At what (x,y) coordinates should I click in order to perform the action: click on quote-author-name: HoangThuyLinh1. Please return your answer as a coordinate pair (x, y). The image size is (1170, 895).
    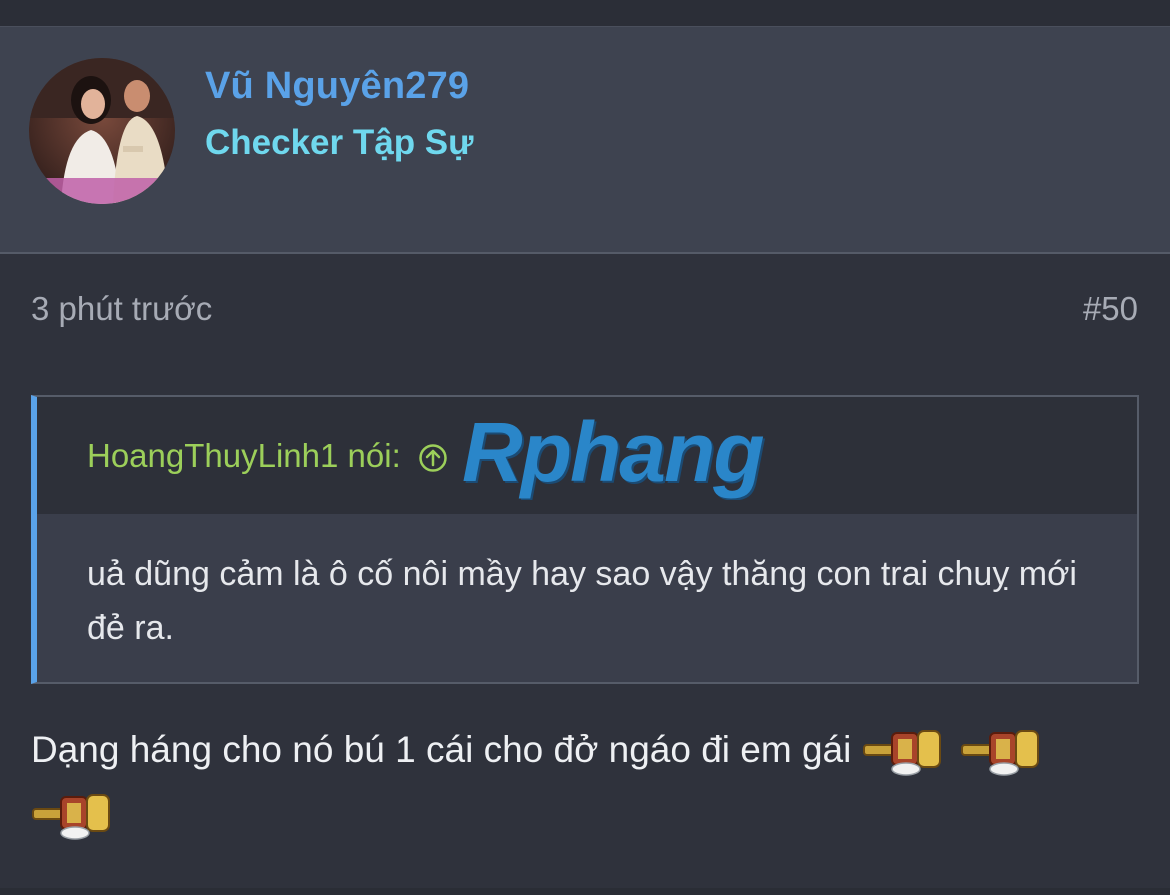
    Looking at the image, I should click on (212, 455).